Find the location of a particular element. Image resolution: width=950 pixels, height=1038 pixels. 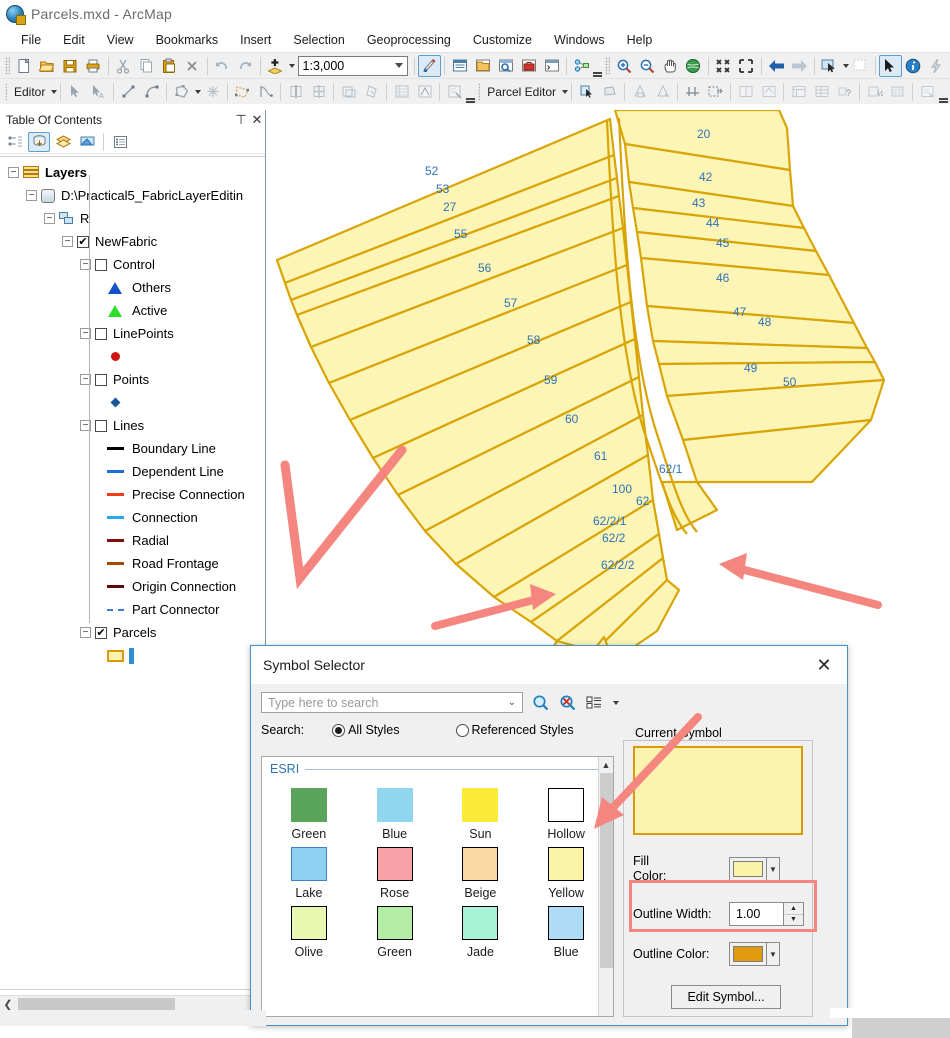

swatch-beige: Beige is located at coordinates (481, 870).